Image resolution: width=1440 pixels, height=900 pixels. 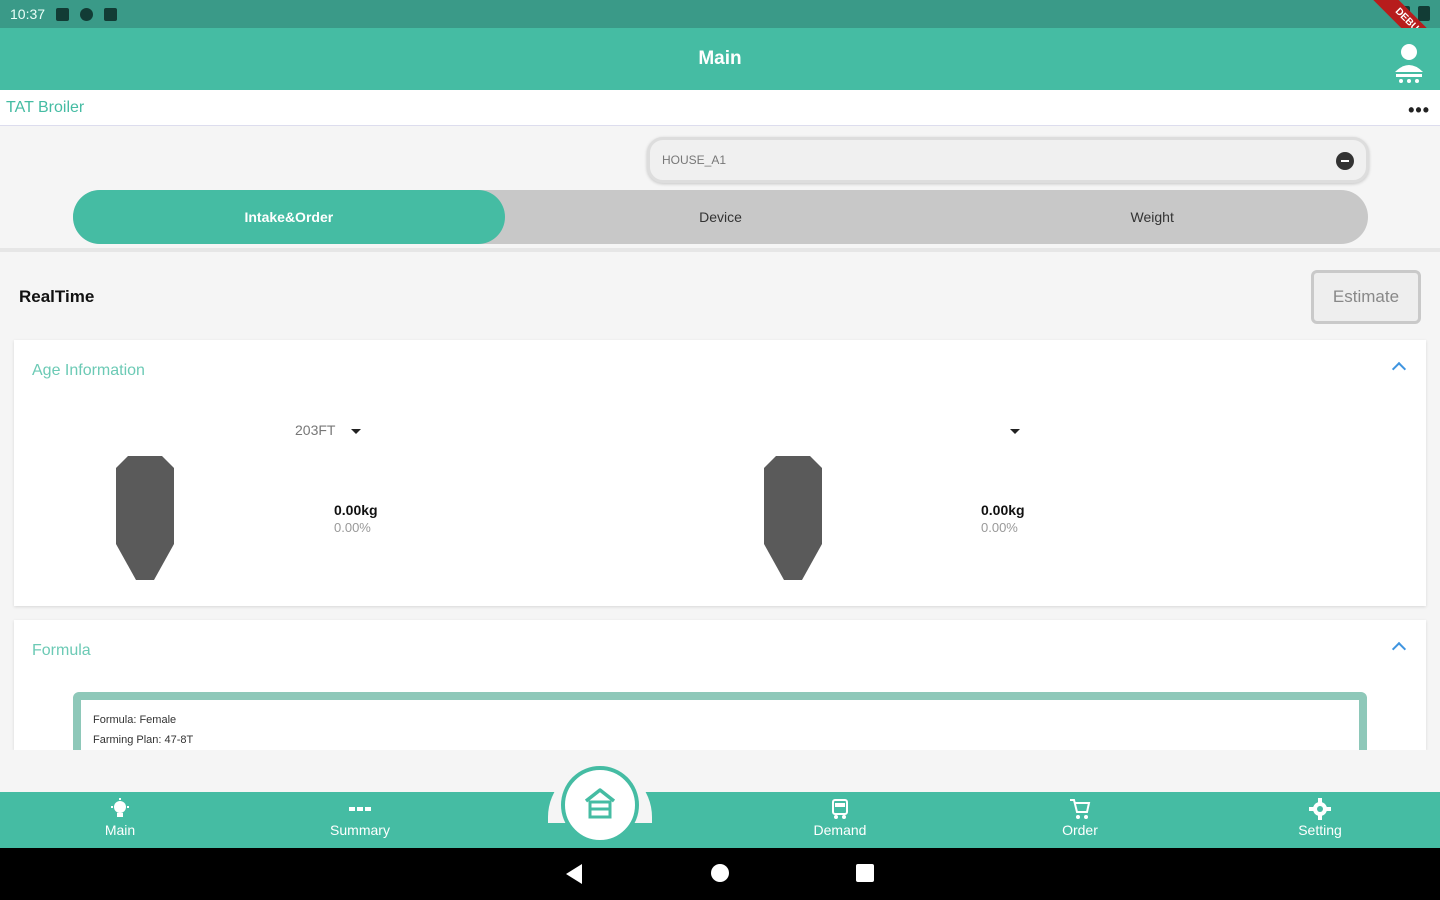 I want to click on farming-plan-line: Farming Plan: 47-8T, so click(x=143, y=740).